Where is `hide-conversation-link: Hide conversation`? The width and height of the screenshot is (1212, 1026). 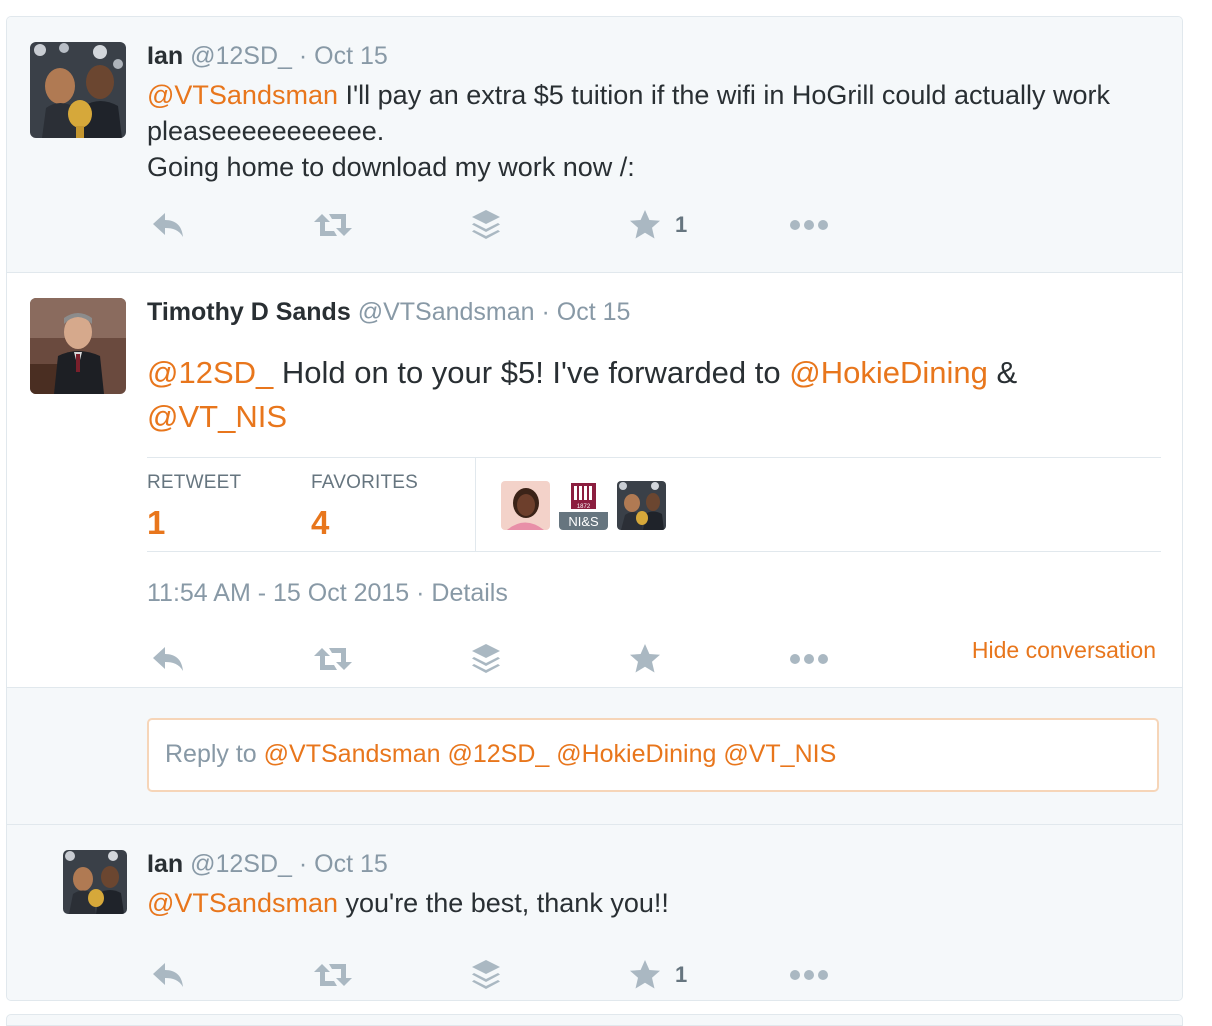 hide-conversation-link: Hide conversation is located at coordinates (1064, 650).